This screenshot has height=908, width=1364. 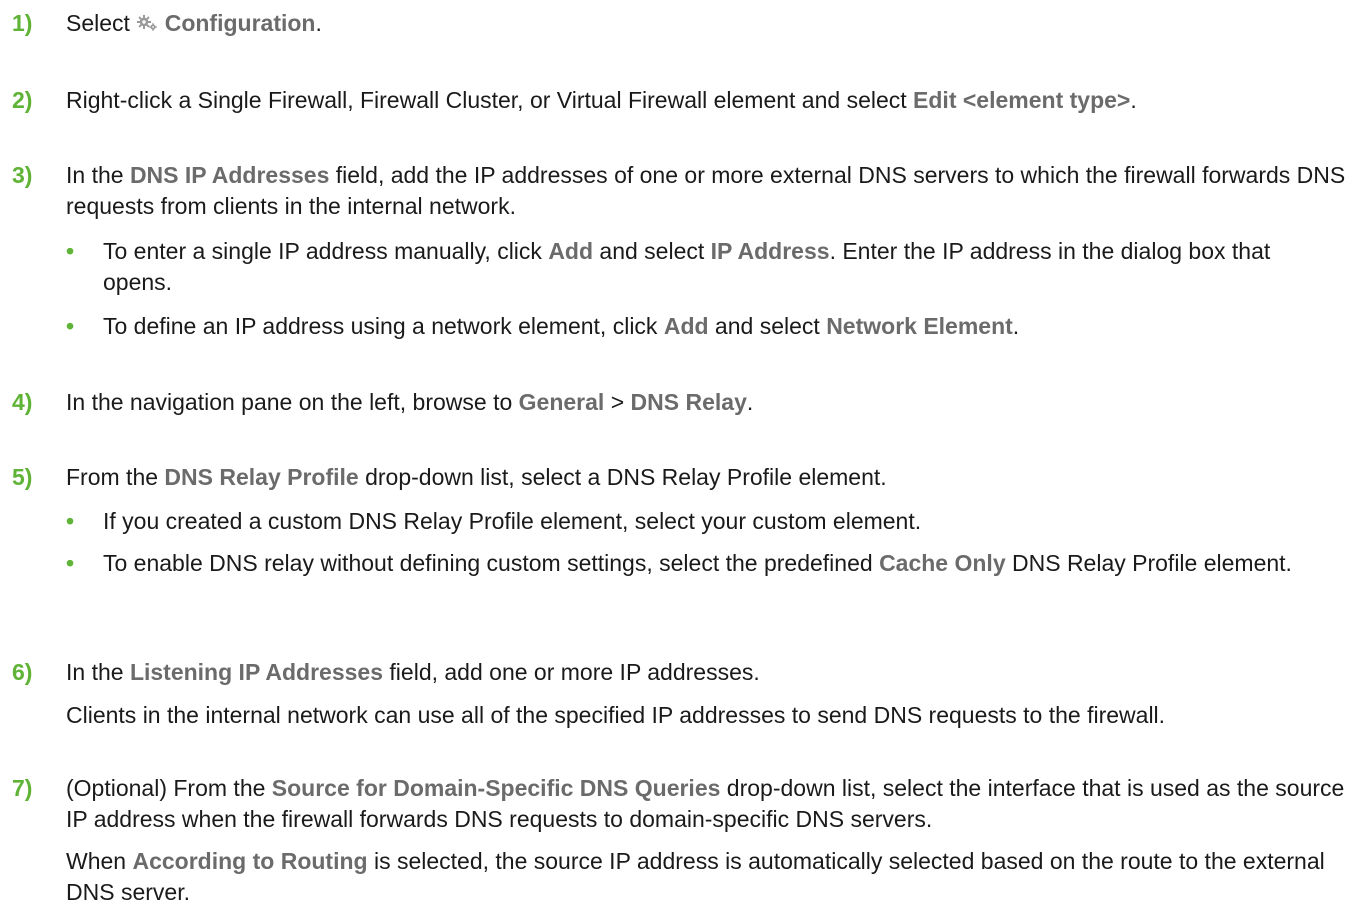 What do you see at coordinates (1022, 100) in the screenshot?
I see `menu-term: Edit <element type>` at bounding box center [1022, 100].